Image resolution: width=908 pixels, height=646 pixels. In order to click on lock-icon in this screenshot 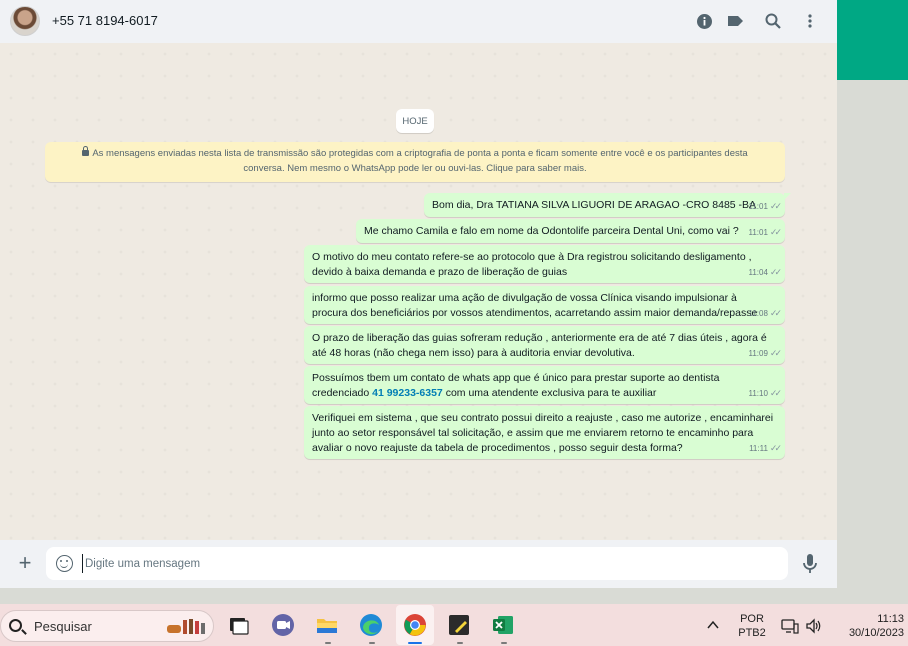, I will do `click(86, 151)`.